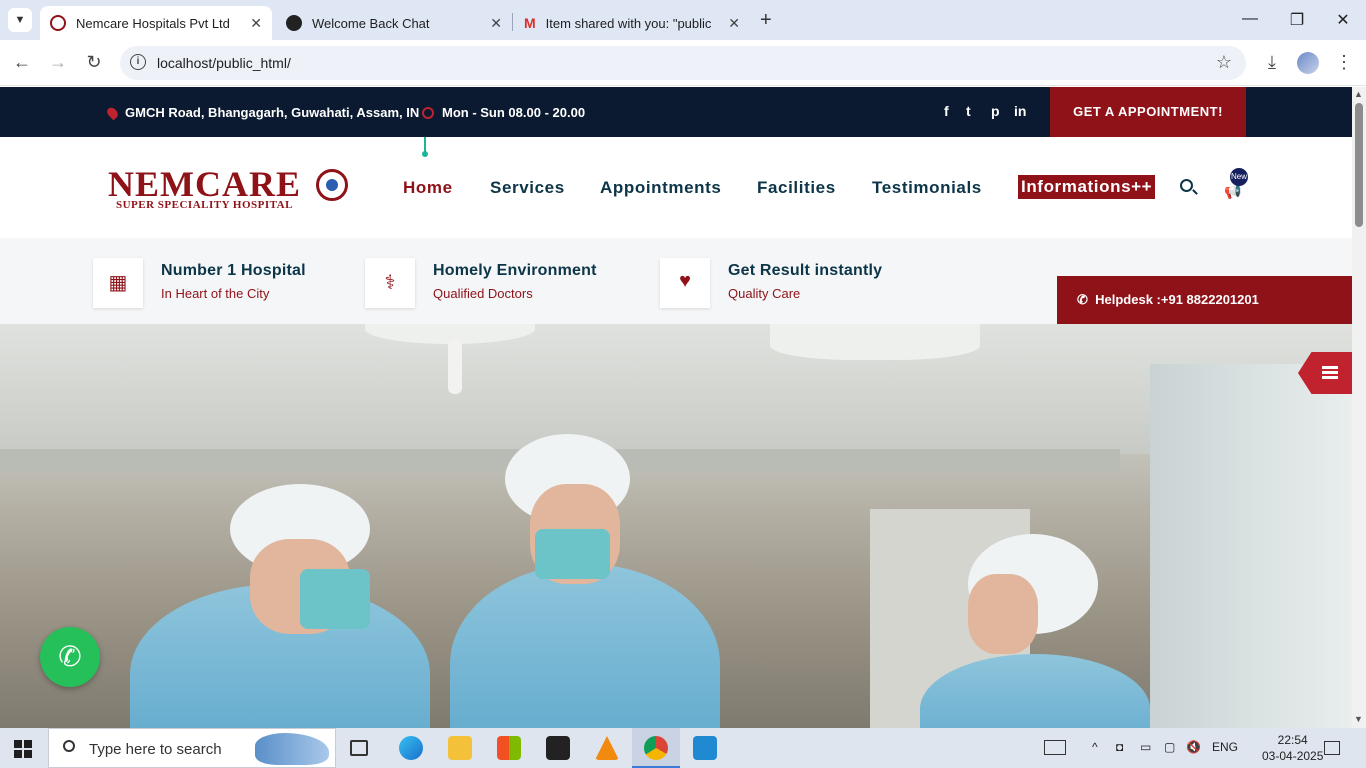 This screenshot has width=1366, height=768. What do you see at coordinates (294, 23) in the screenshot?
I see `openai-favicon-icon` at bounding box center [294, 23].